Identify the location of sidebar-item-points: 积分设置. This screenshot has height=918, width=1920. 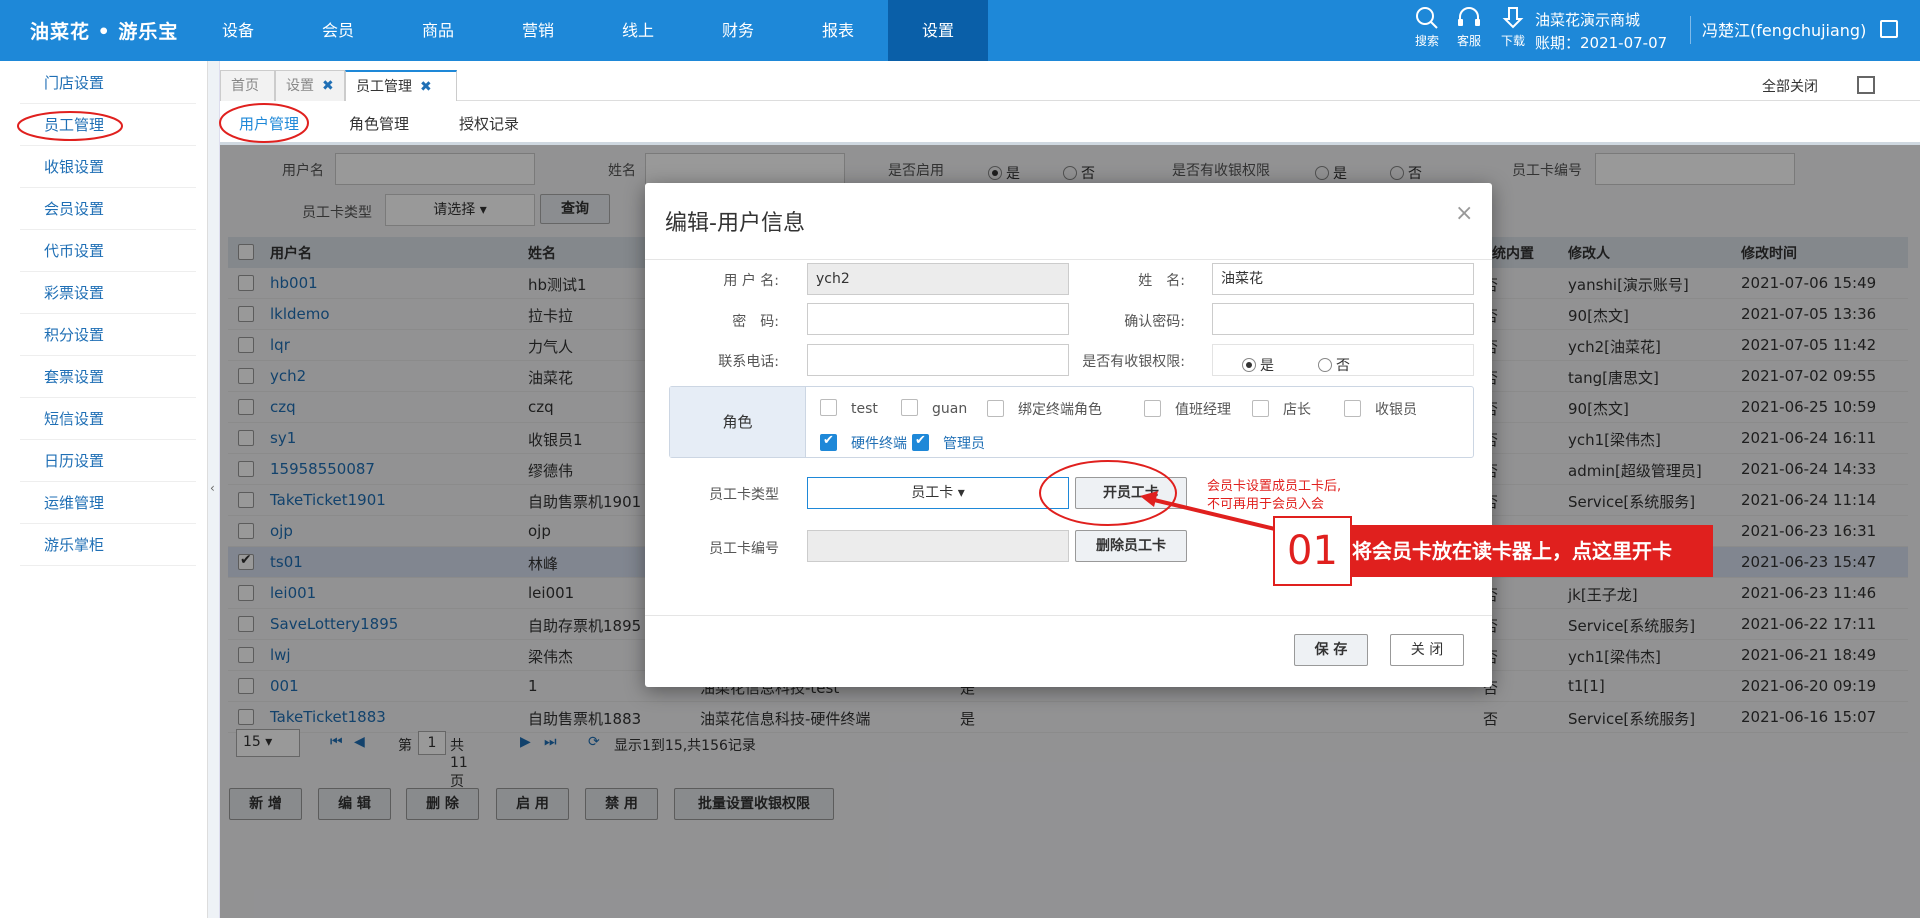
(108, 335).